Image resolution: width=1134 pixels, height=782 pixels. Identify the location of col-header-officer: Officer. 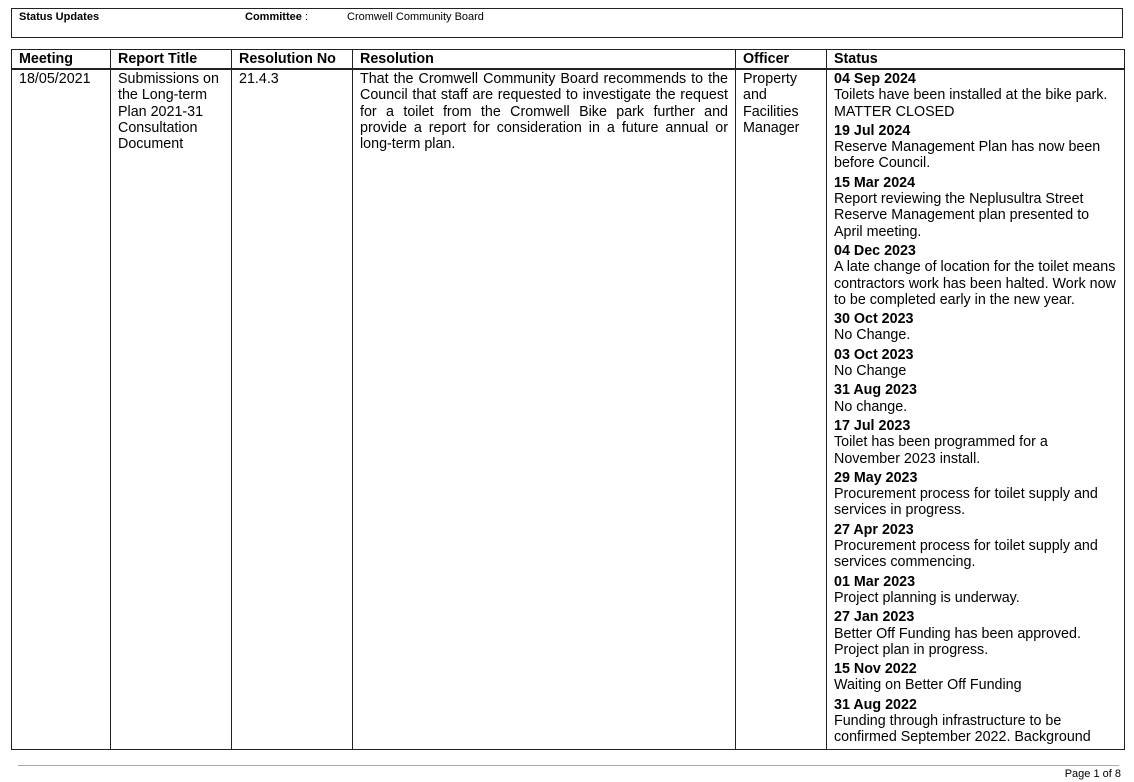
(781, 59).